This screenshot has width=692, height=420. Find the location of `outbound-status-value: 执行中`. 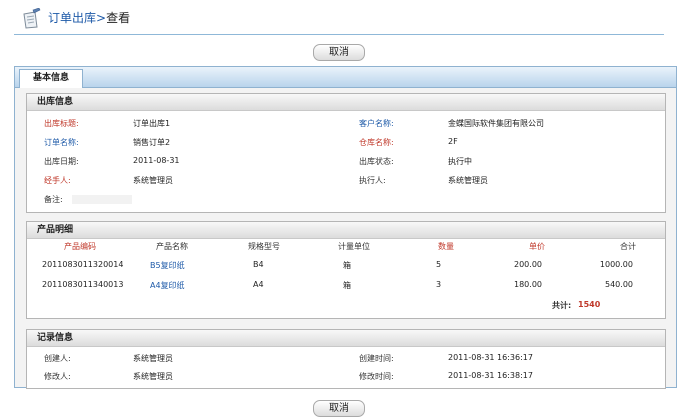

outbound-status-value: 执行中 is located at coordinates (460, 161).